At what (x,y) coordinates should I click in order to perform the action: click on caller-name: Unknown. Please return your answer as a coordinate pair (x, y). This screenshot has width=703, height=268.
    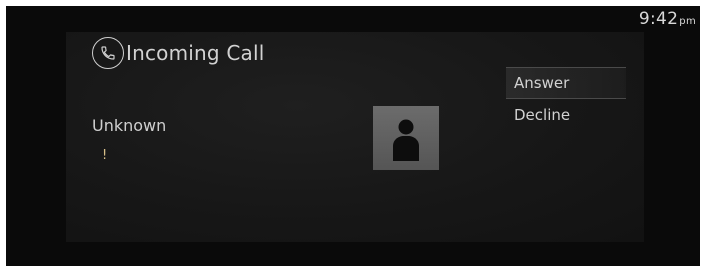
    Looking at the image, I should click on (129, 125).